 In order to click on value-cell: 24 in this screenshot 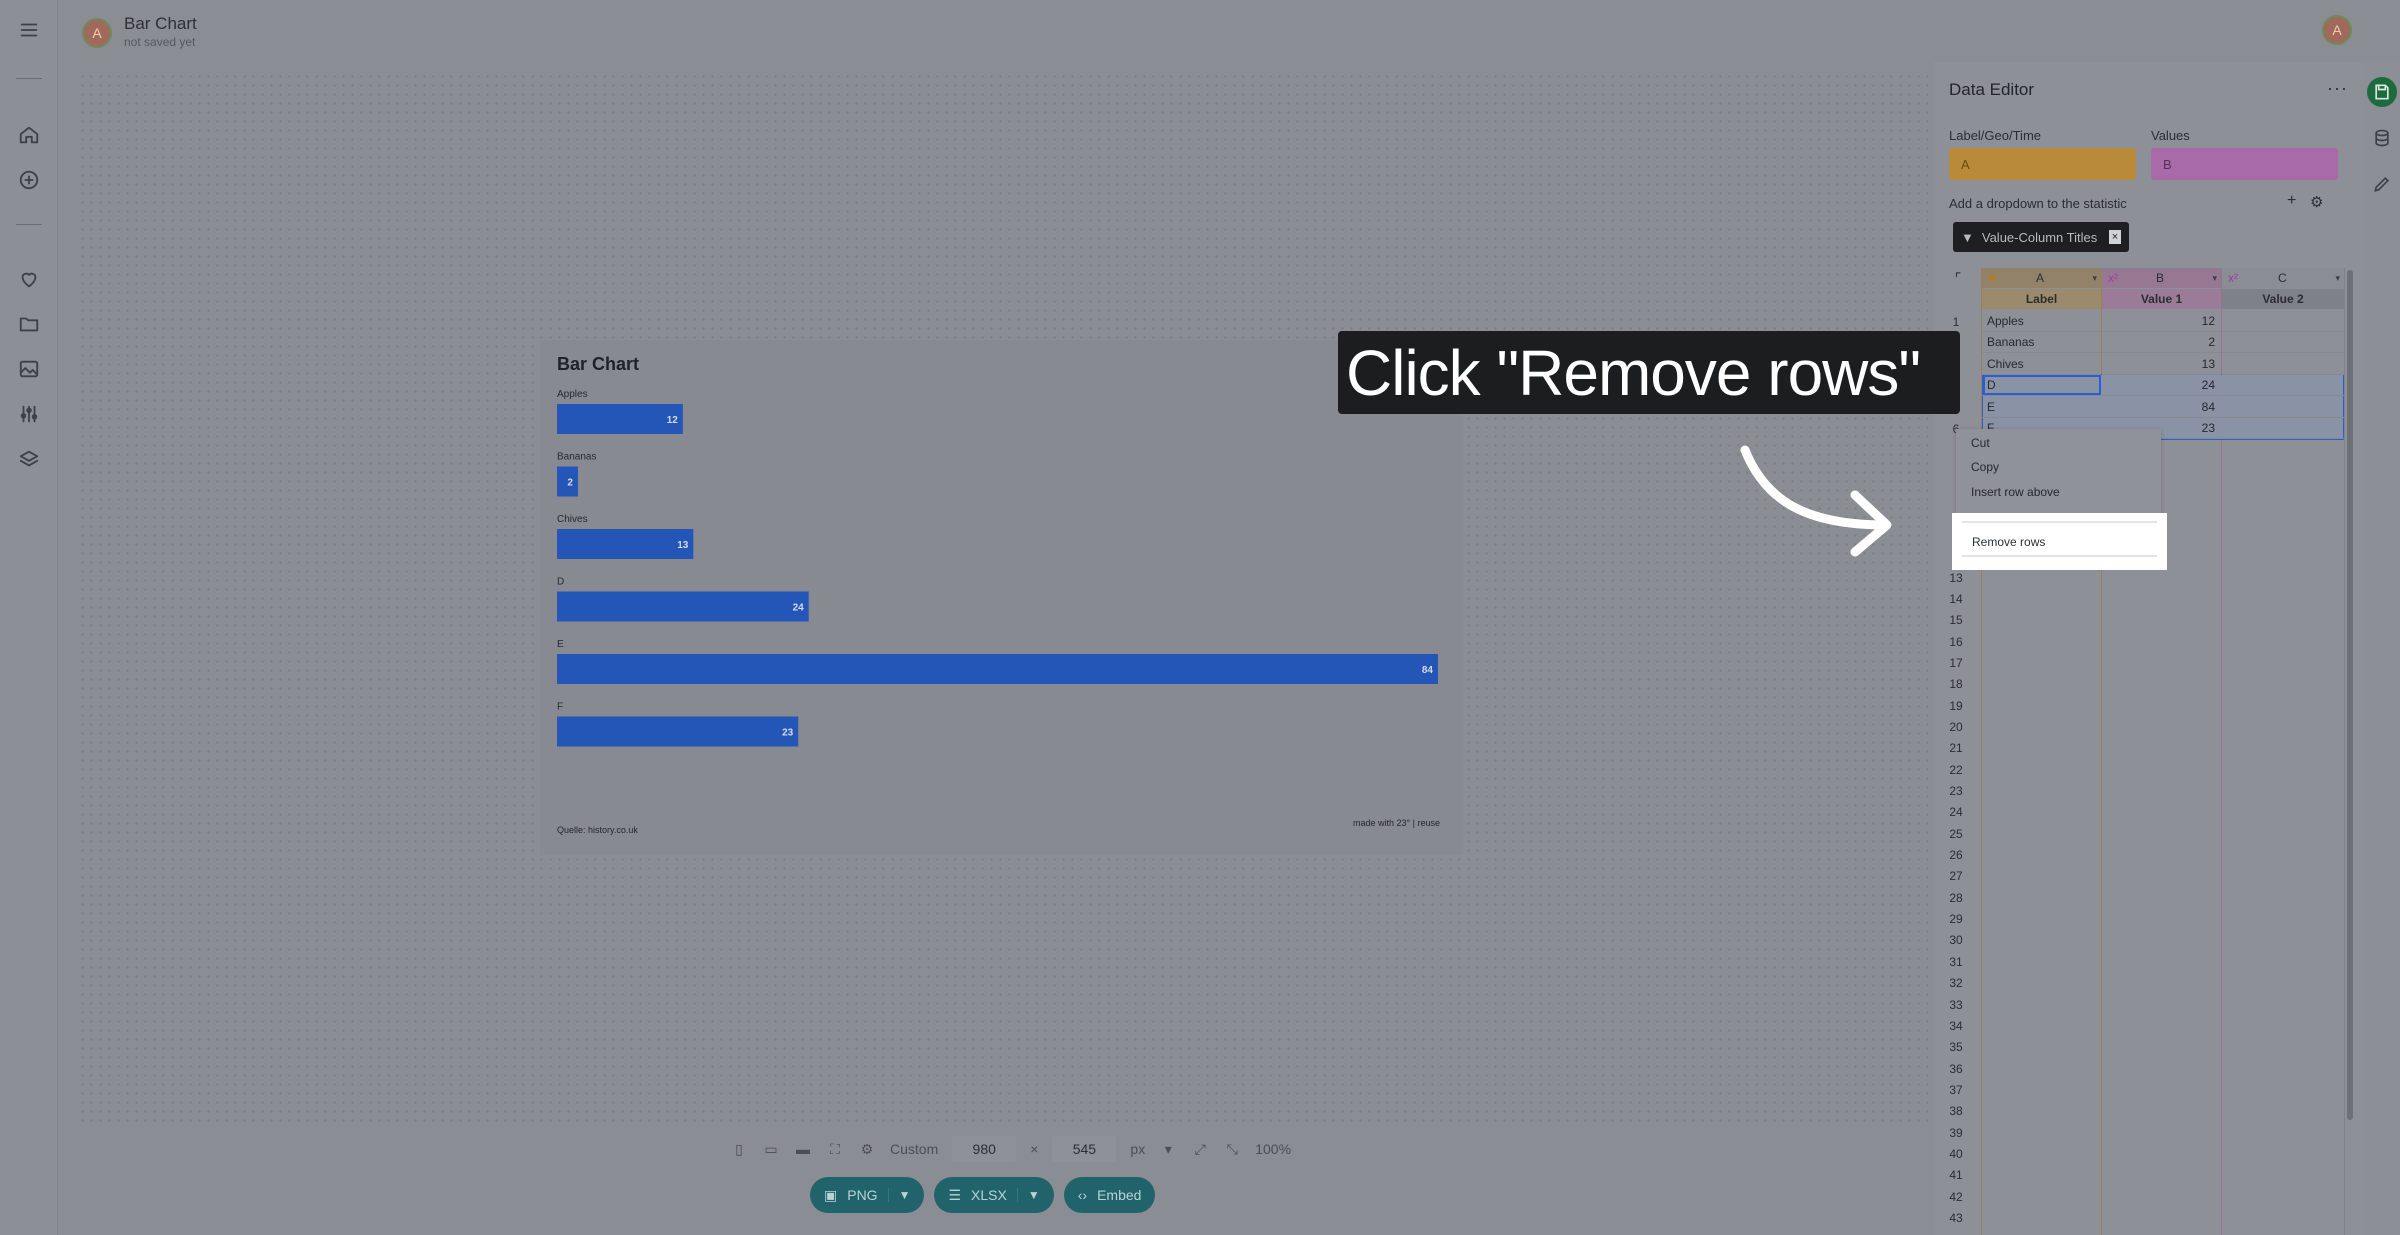, I will do `click(2161, 386)`.